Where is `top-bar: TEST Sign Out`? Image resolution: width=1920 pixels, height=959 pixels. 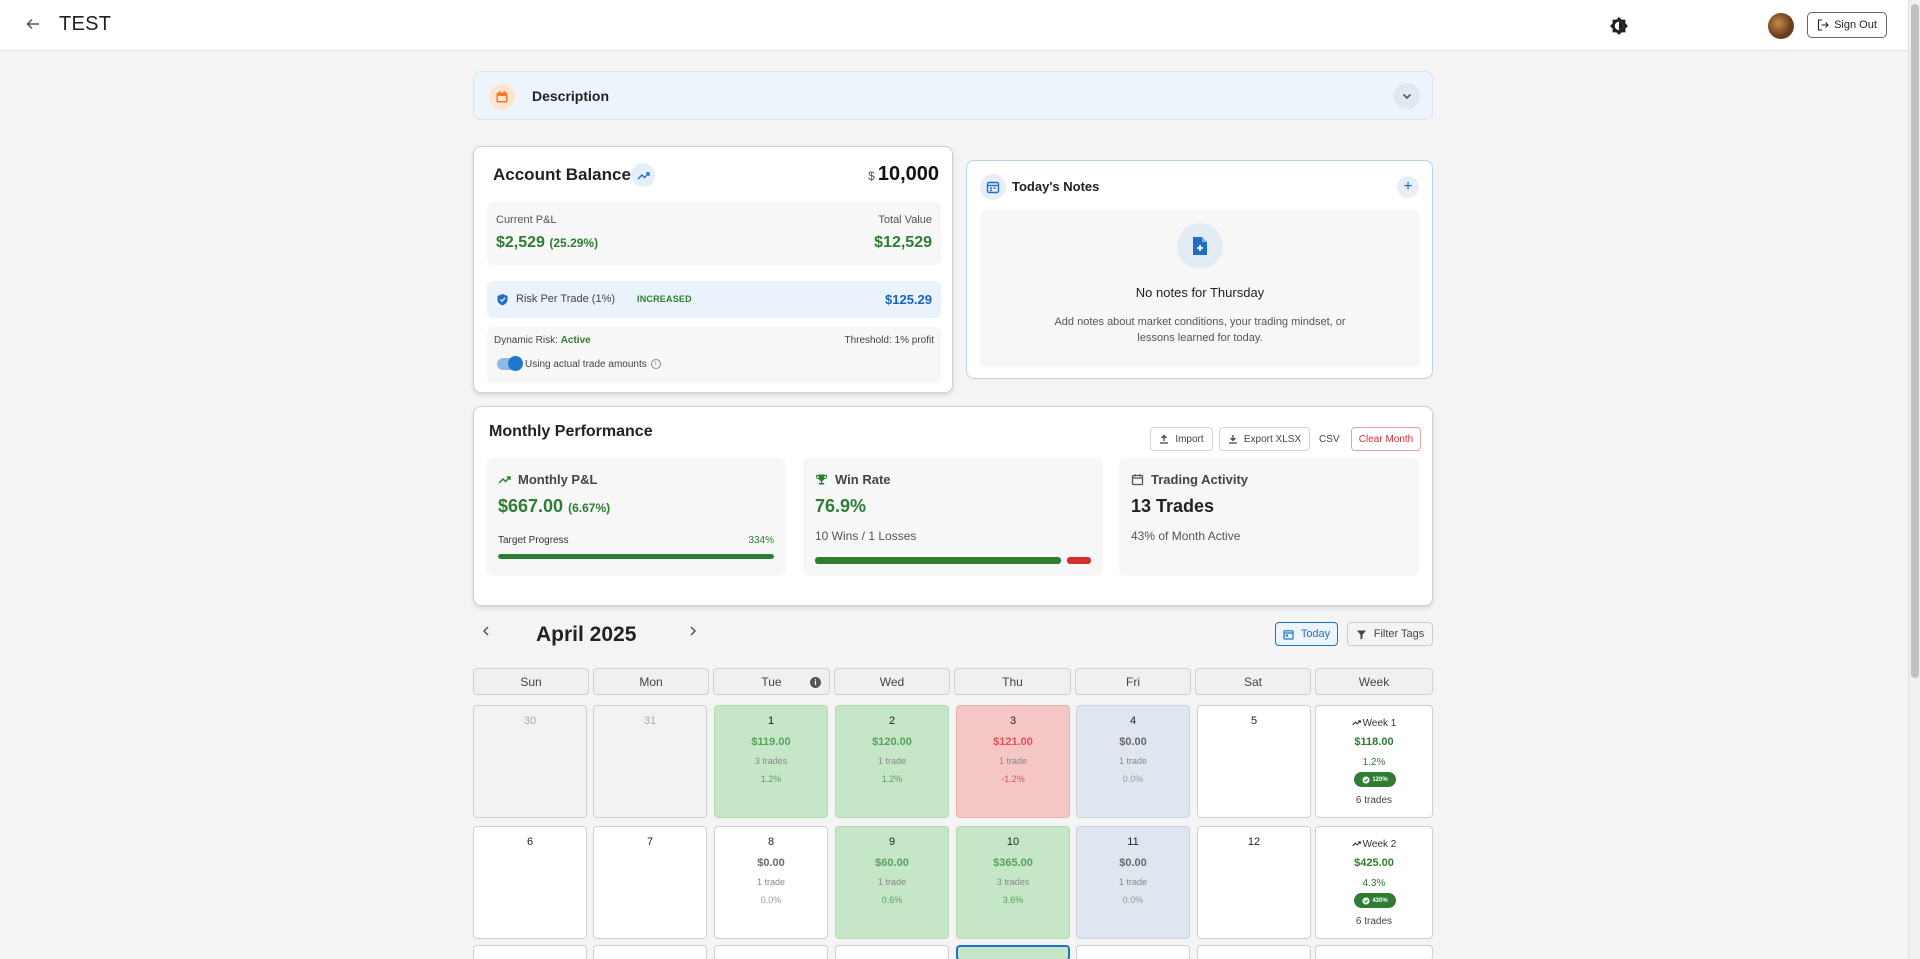
top-bar: TEST Sign Out is located at coordinates (954, 25).